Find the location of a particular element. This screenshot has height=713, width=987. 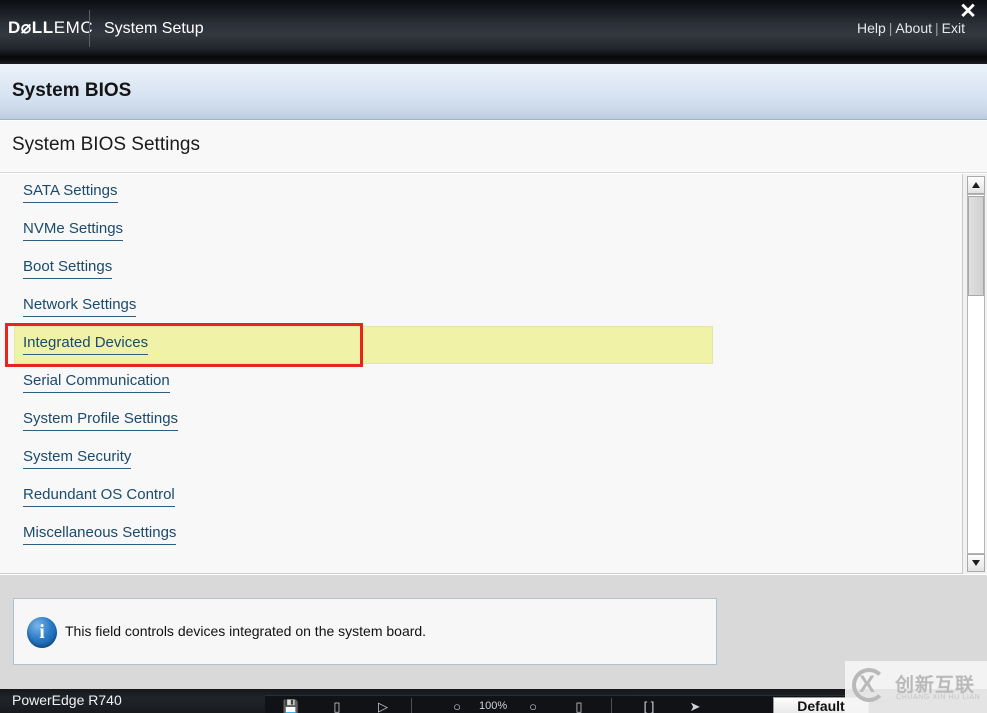

scroll-up-arrow-icon is located at coordinates (976, 185).